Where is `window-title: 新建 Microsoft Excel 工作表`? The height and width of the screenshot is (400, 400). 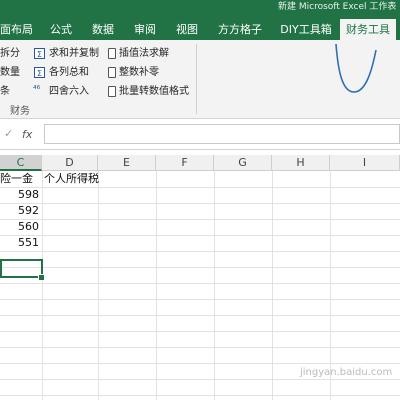
window-title: 新建 Microsoft Excel 工作表 is located at coordinates (337, 7).